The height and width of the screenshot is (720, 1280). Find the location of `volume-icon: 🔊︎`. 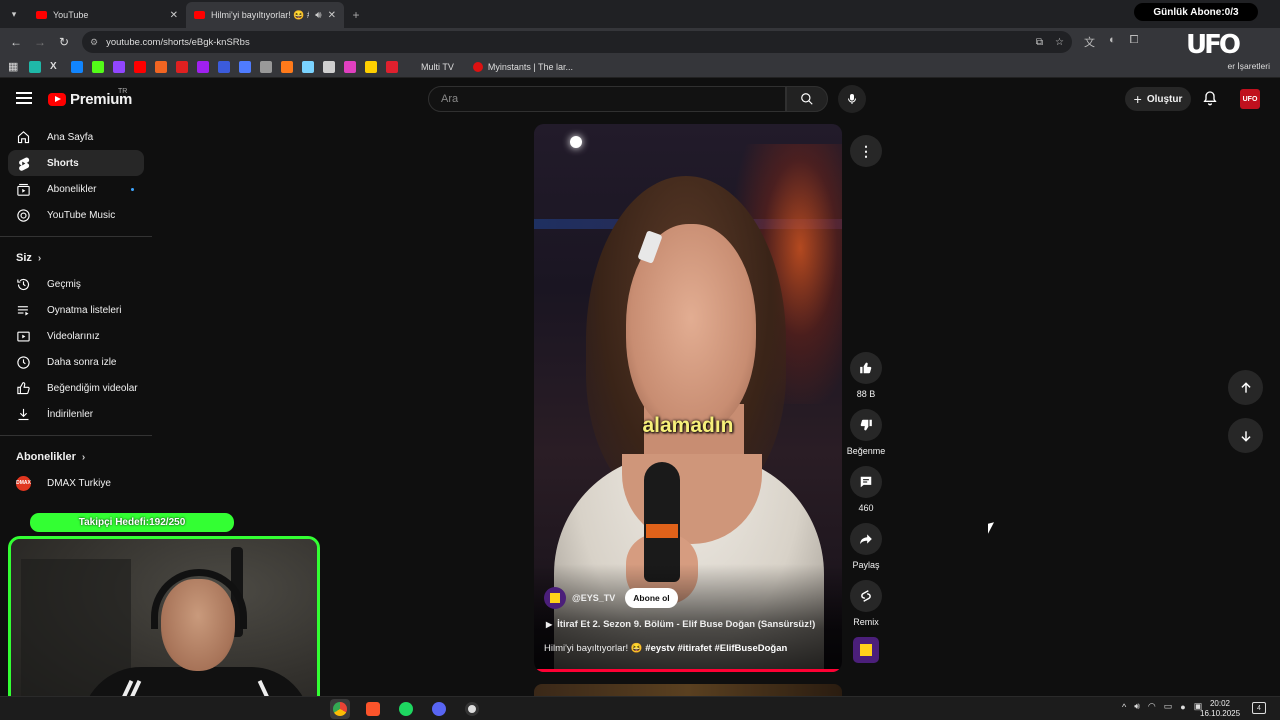

volume-icon: 🔊︎ is located at coordinates (1137, 706).